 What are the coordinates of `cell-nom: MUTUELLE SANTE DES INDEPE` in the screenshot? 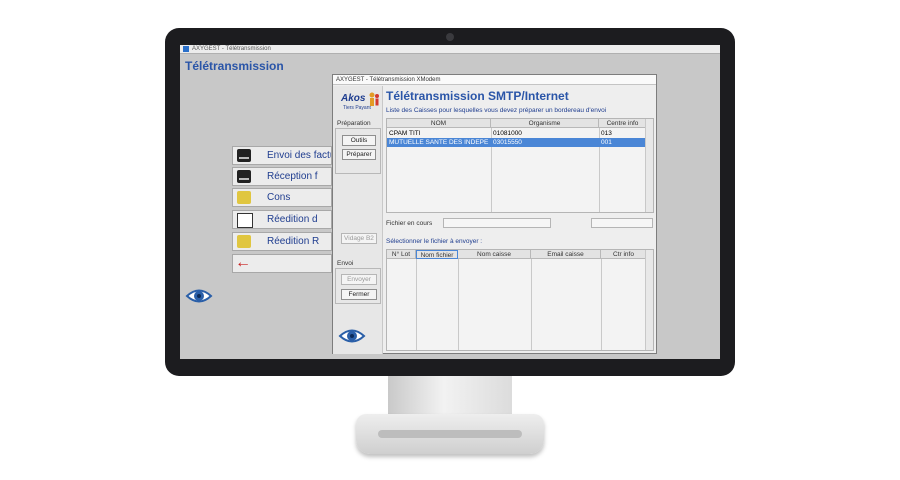 It's located at (439, 142).